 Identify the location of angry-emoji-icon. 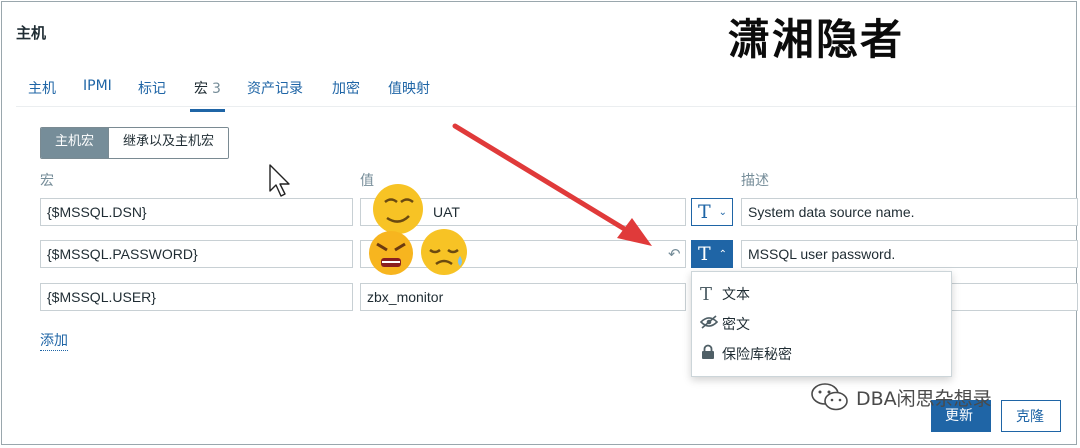
(391, 253).